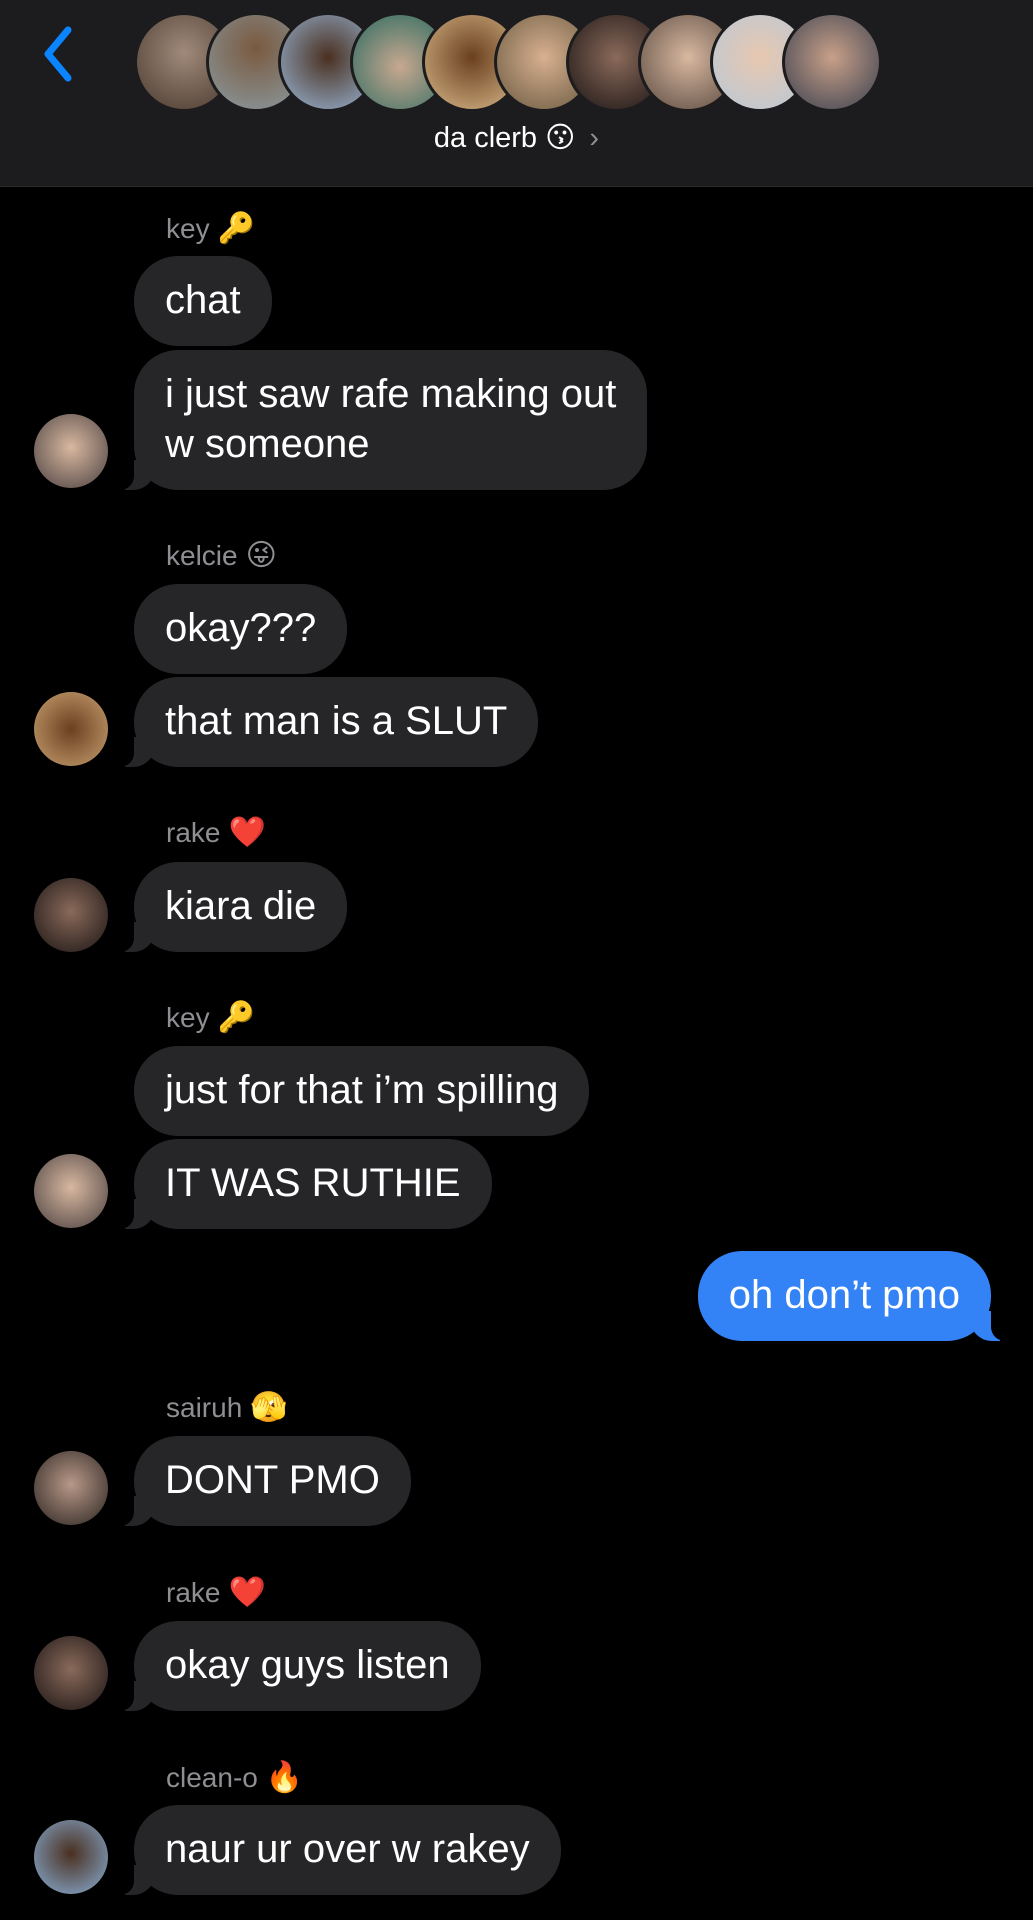  What do you see at coordinates (295, 1666) in the screenshot?
I see `message-bubble: okay guys listen` at bounding box center [295, 1666].